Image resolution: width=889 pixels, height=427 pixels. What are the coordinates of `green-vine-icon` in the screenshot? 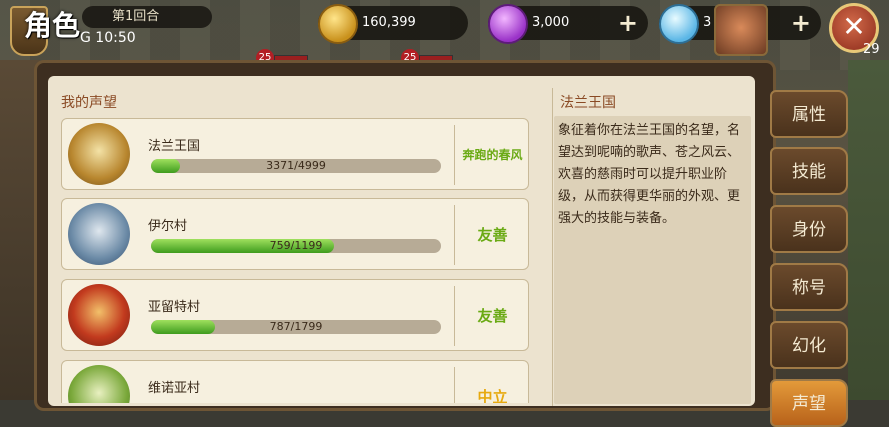 It's located at (99, 384).